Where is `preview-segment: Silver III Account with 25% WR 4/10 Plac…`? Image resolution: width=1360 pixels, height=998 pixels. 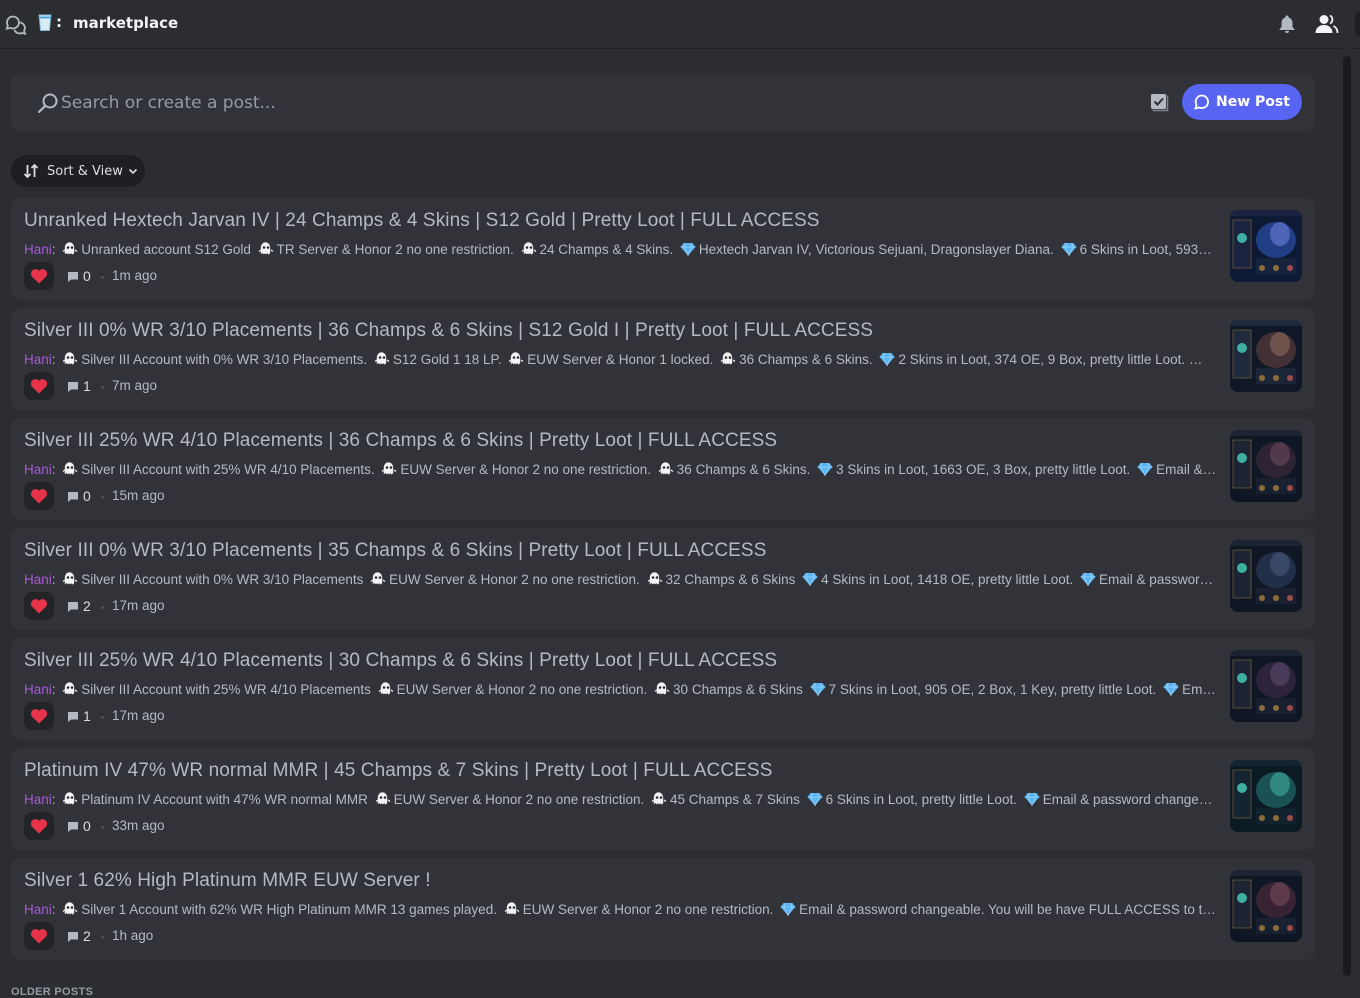
preview-segment: Silver III Account with 25% WR 4/10 Plac… is located at coordinates (228, 469).